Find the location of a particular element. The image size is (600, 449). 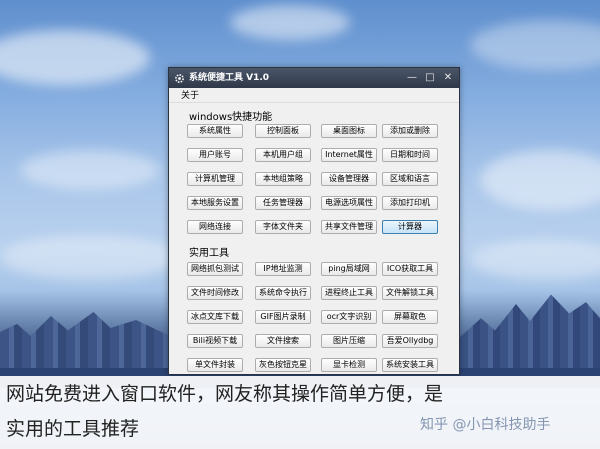

group2-button-r1-c2: IP地址监测 is located at coordinates (283, 269).